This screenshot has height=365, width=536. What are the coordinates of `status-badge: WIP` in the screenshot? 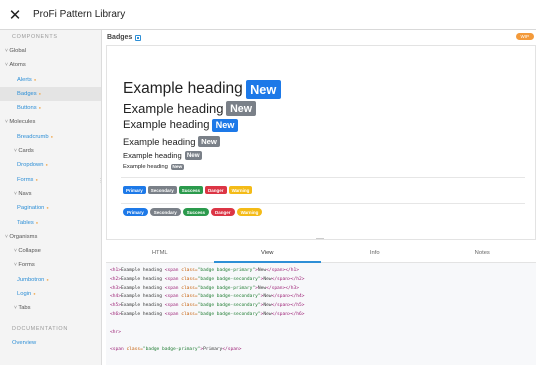 It's located at (524, 36).